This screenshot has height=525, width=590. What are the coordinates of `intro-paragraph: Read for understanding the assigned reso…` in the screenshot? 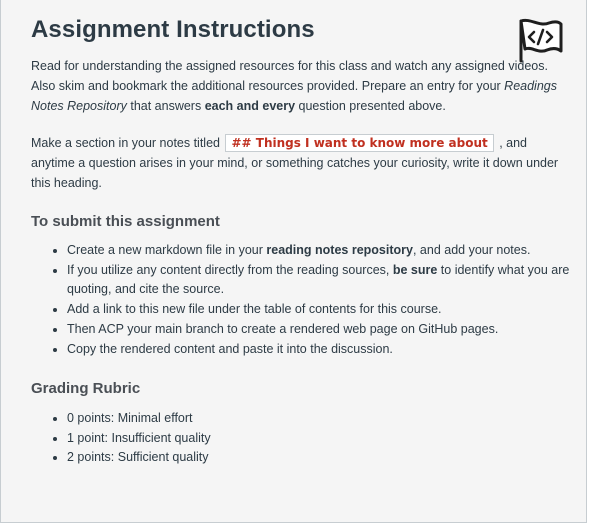 It's located at (296, 86).